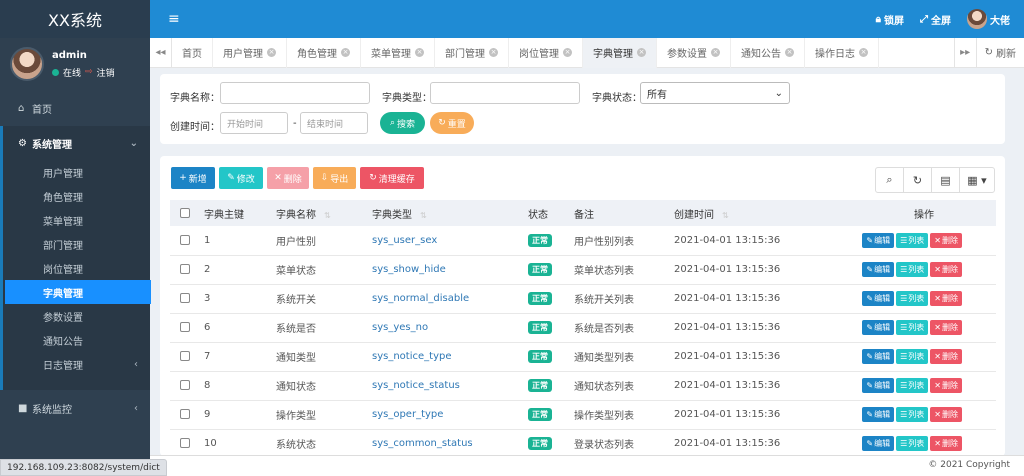 This screenshot has height=476, width=1024. I want to click on dict-status-select: 所有 ⌄, so click(715, 93).